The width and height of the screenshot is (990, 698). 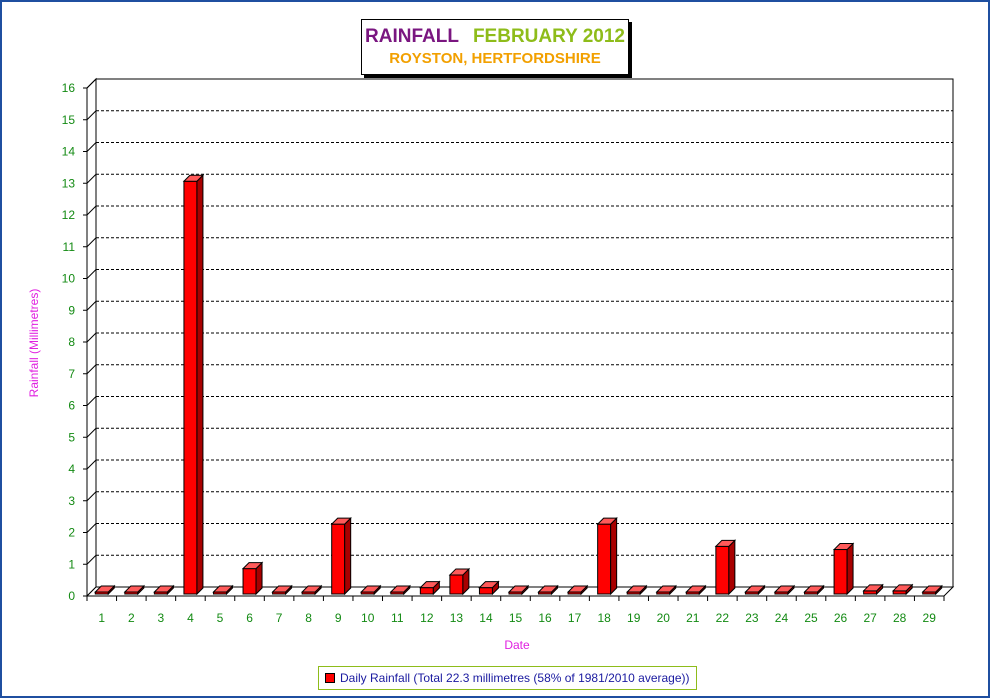 What do you see at coordinates (397, 618) in the screenshot?
I see `x-tick-label: 11` at bounding box center [397, 618].